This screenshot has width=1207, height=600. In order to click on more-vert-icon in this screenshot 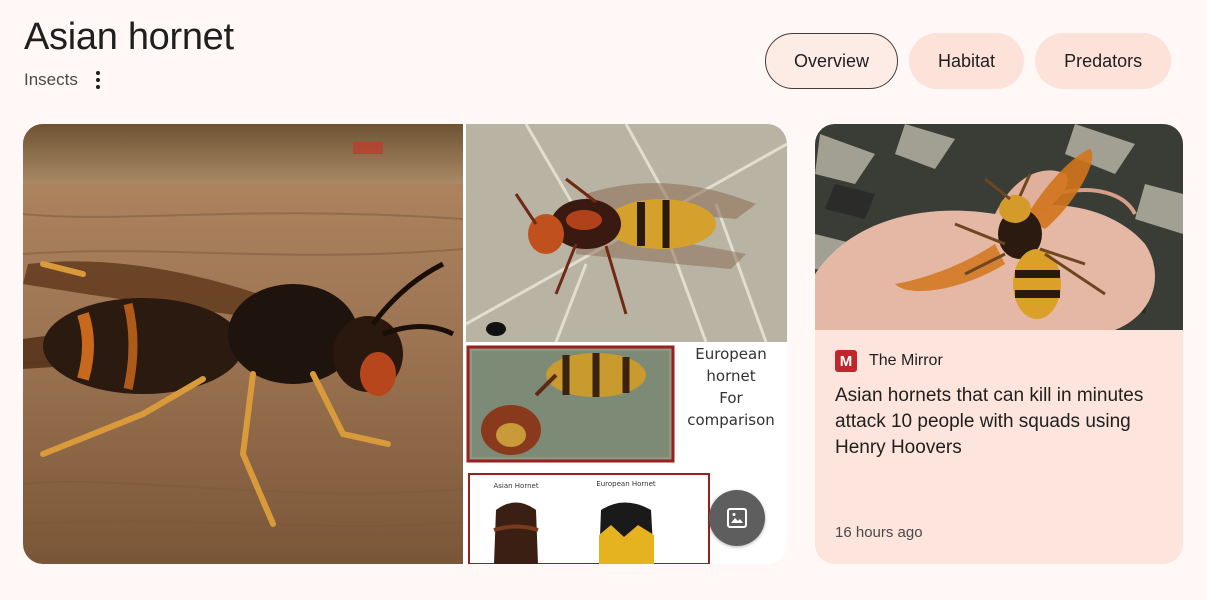, I will do `click(98, 80)`.